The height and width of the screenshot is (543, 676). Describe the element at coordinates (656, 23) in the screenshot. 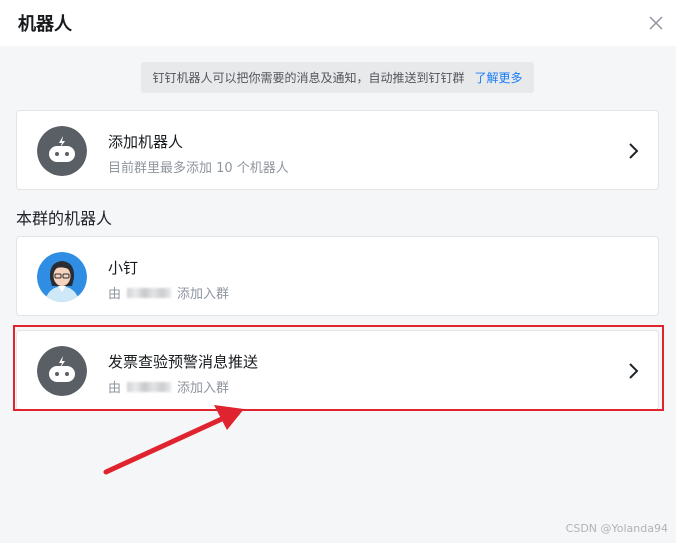

I see `close-icon` at that location.